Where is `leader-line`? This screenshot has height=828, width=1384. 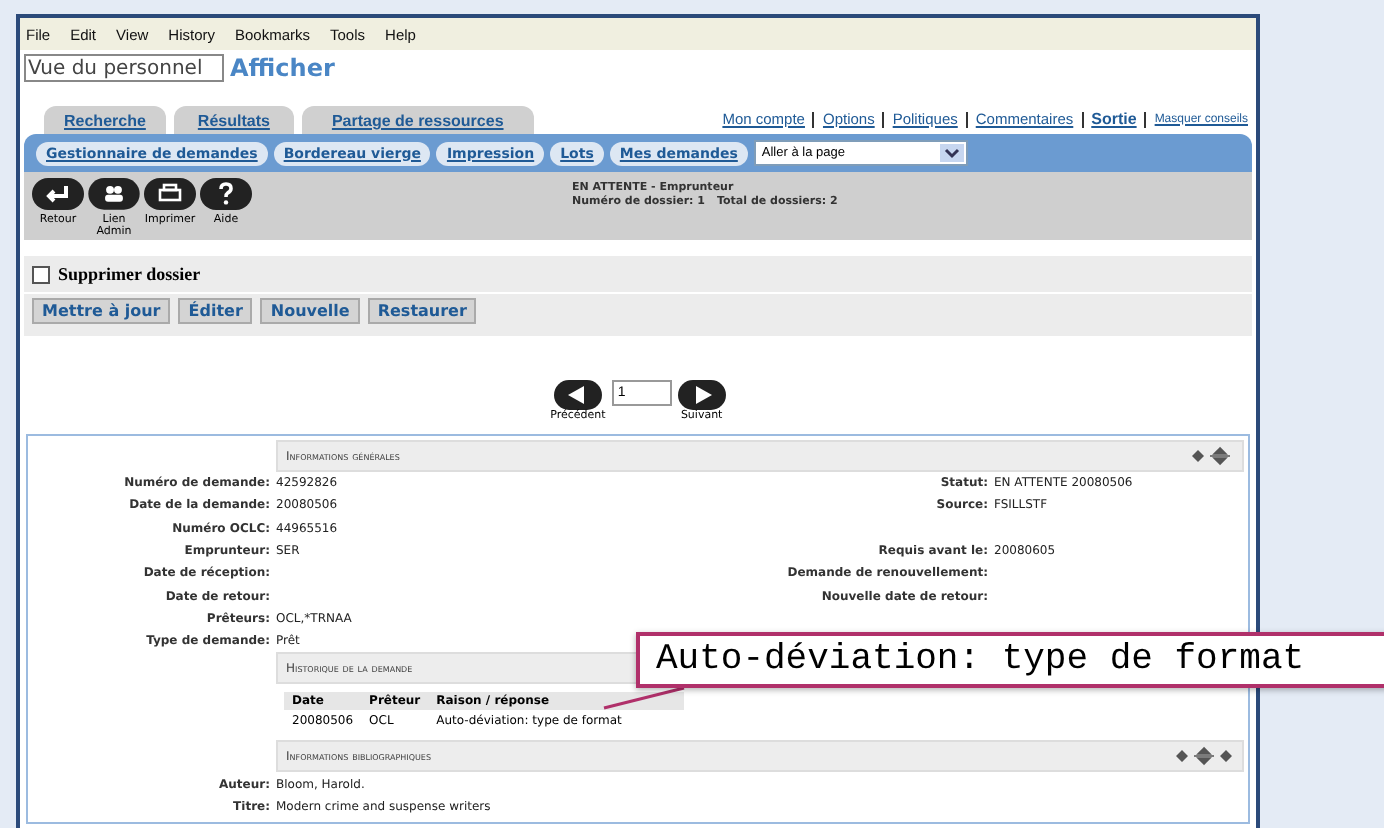 leader-line is located at coordinates (644, 698).